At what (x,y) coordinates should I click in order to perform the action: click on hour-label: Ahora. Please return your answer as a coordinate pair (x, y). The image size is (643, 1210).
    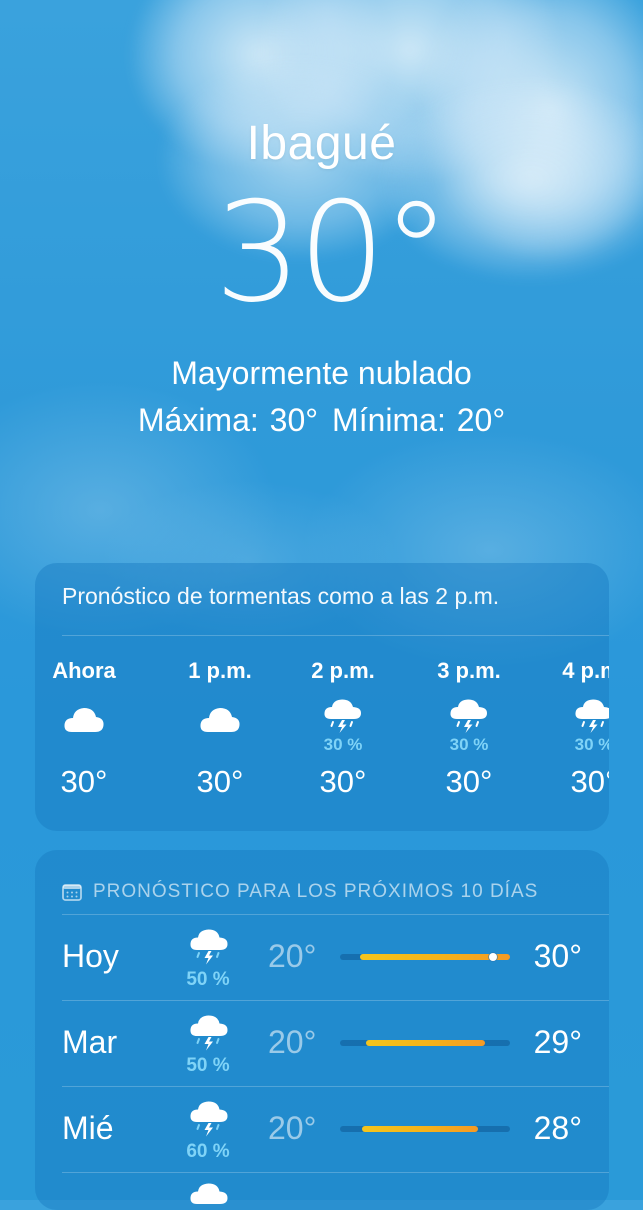
    Looking at the image, I should click on (84, 670).